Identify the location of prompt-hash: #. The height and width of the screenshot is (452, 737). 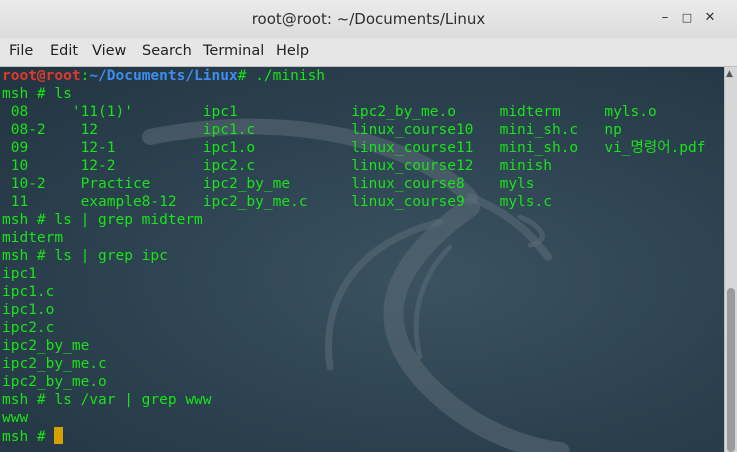
(246, 76).